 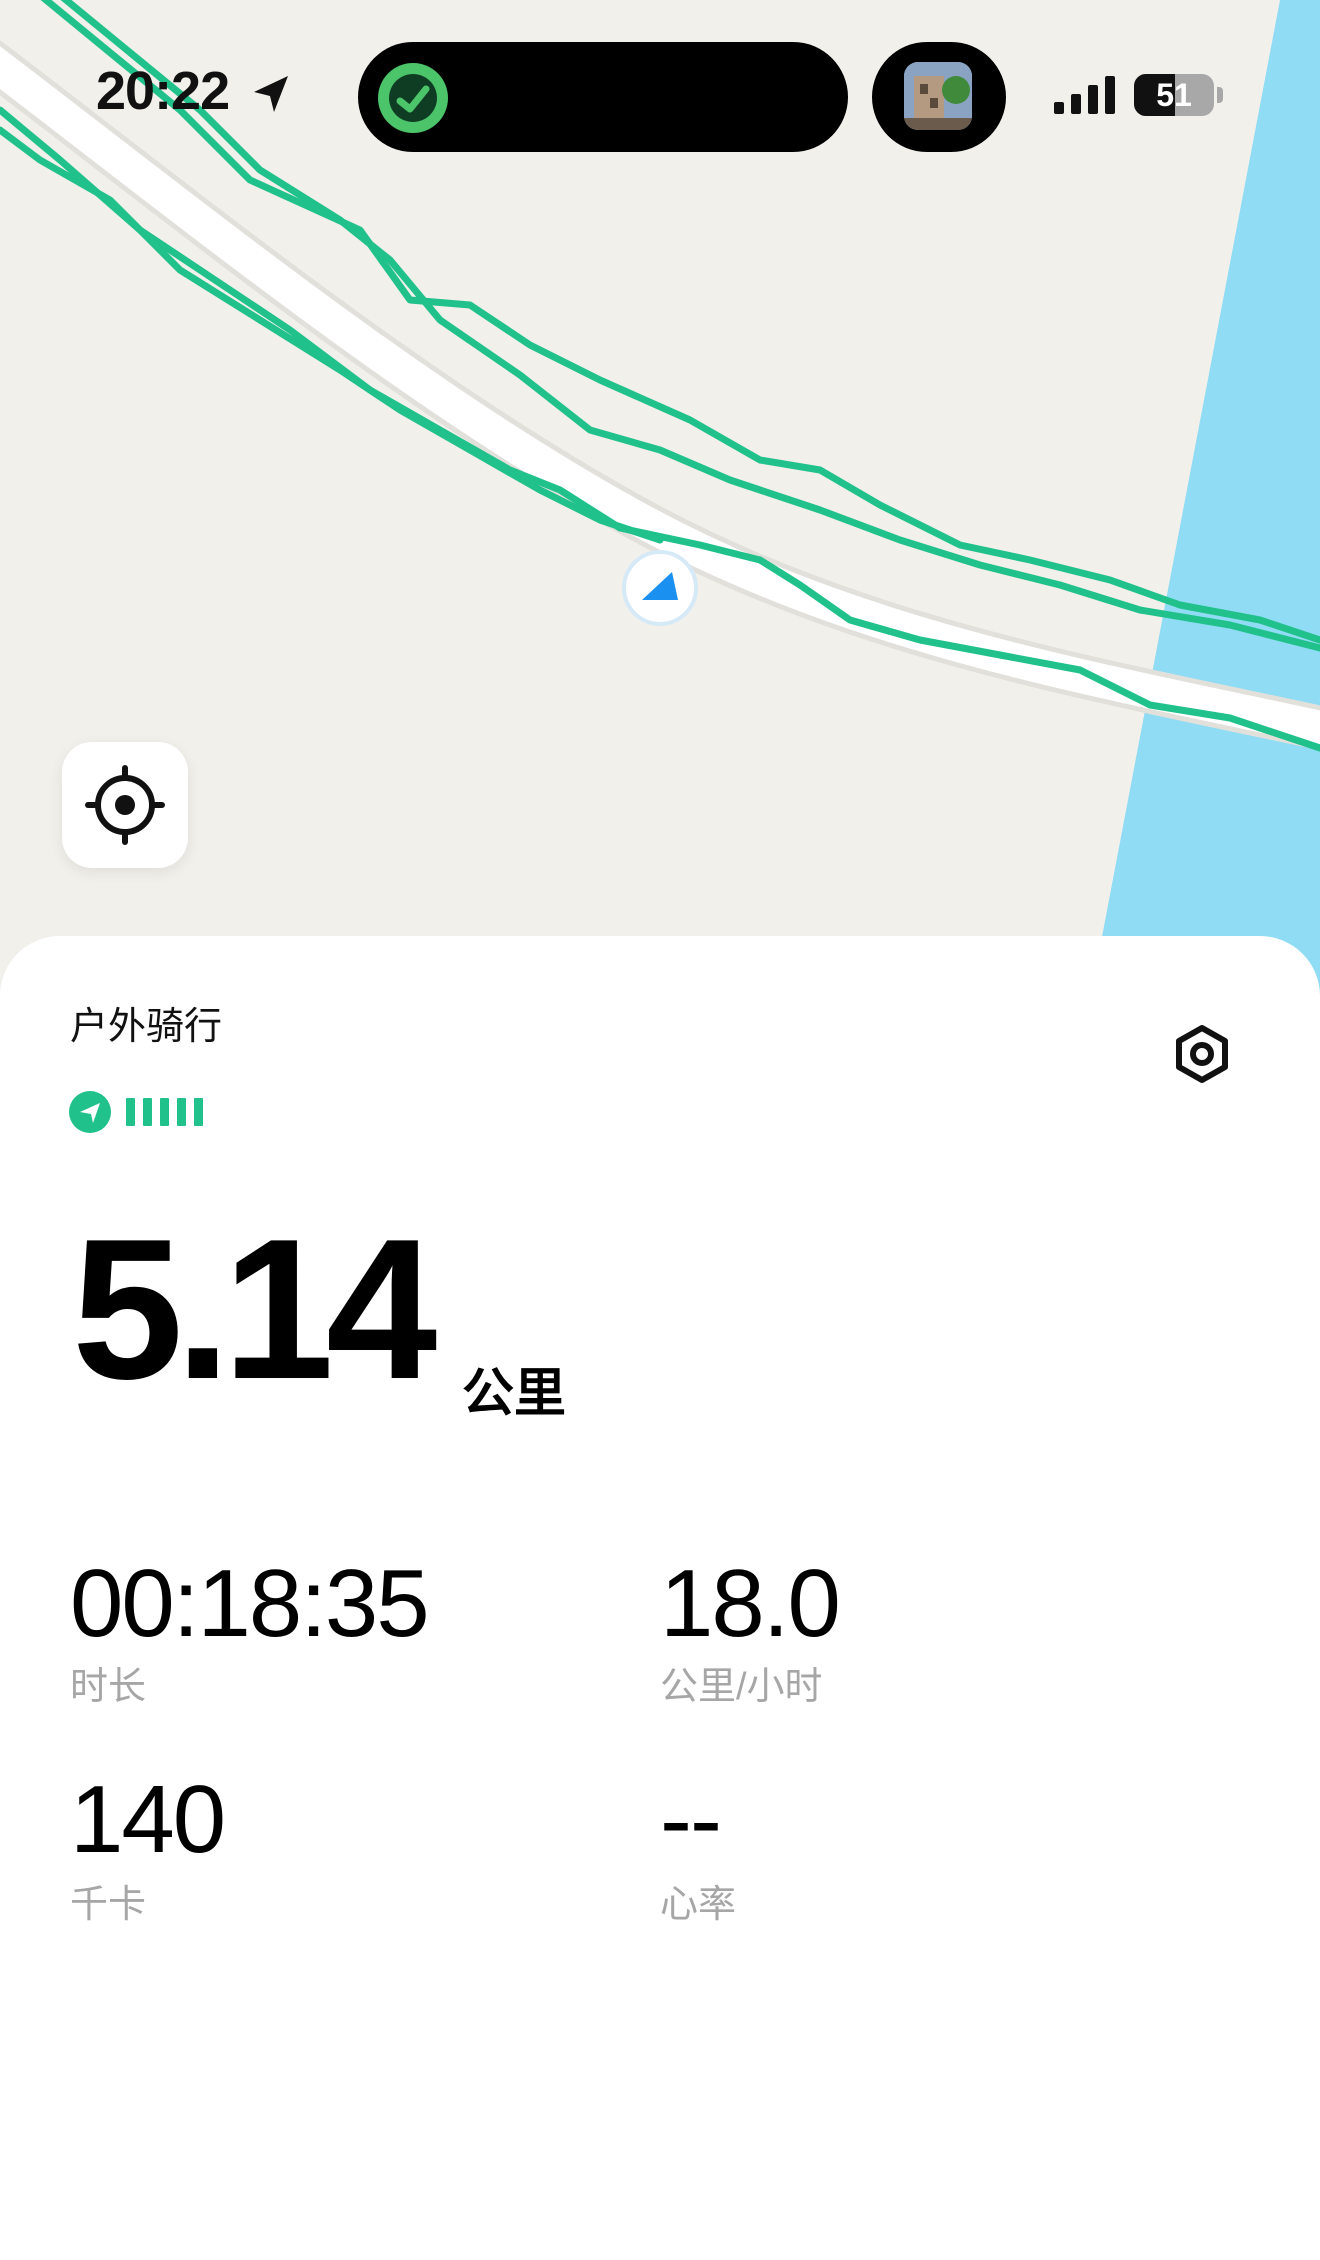 I want to click on speed-label: 公里/小时, so click(x=741, y=1687).